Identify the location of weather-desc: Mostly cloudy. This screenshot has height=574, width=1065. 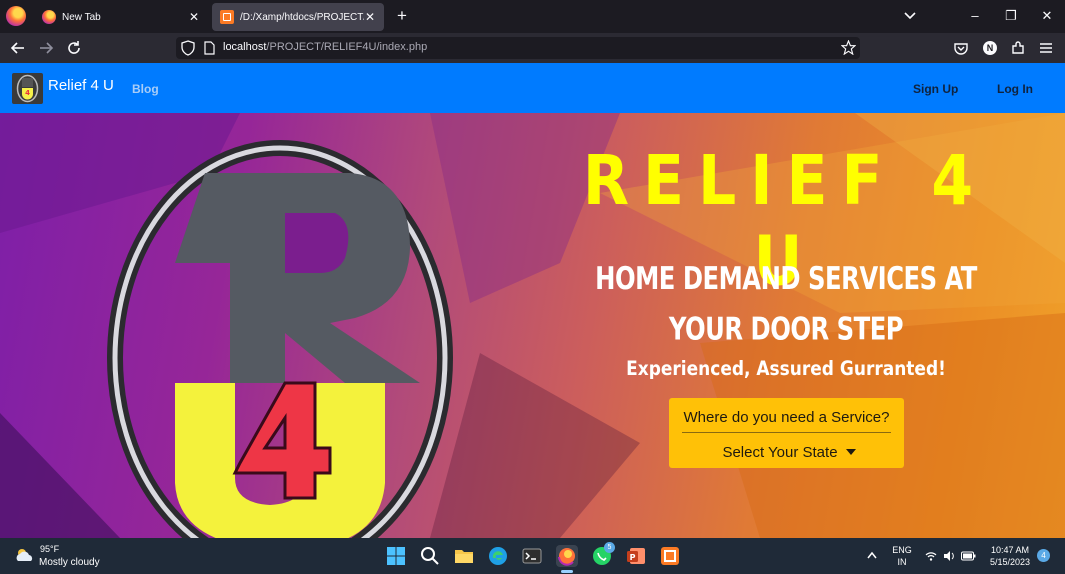
(69, 562).